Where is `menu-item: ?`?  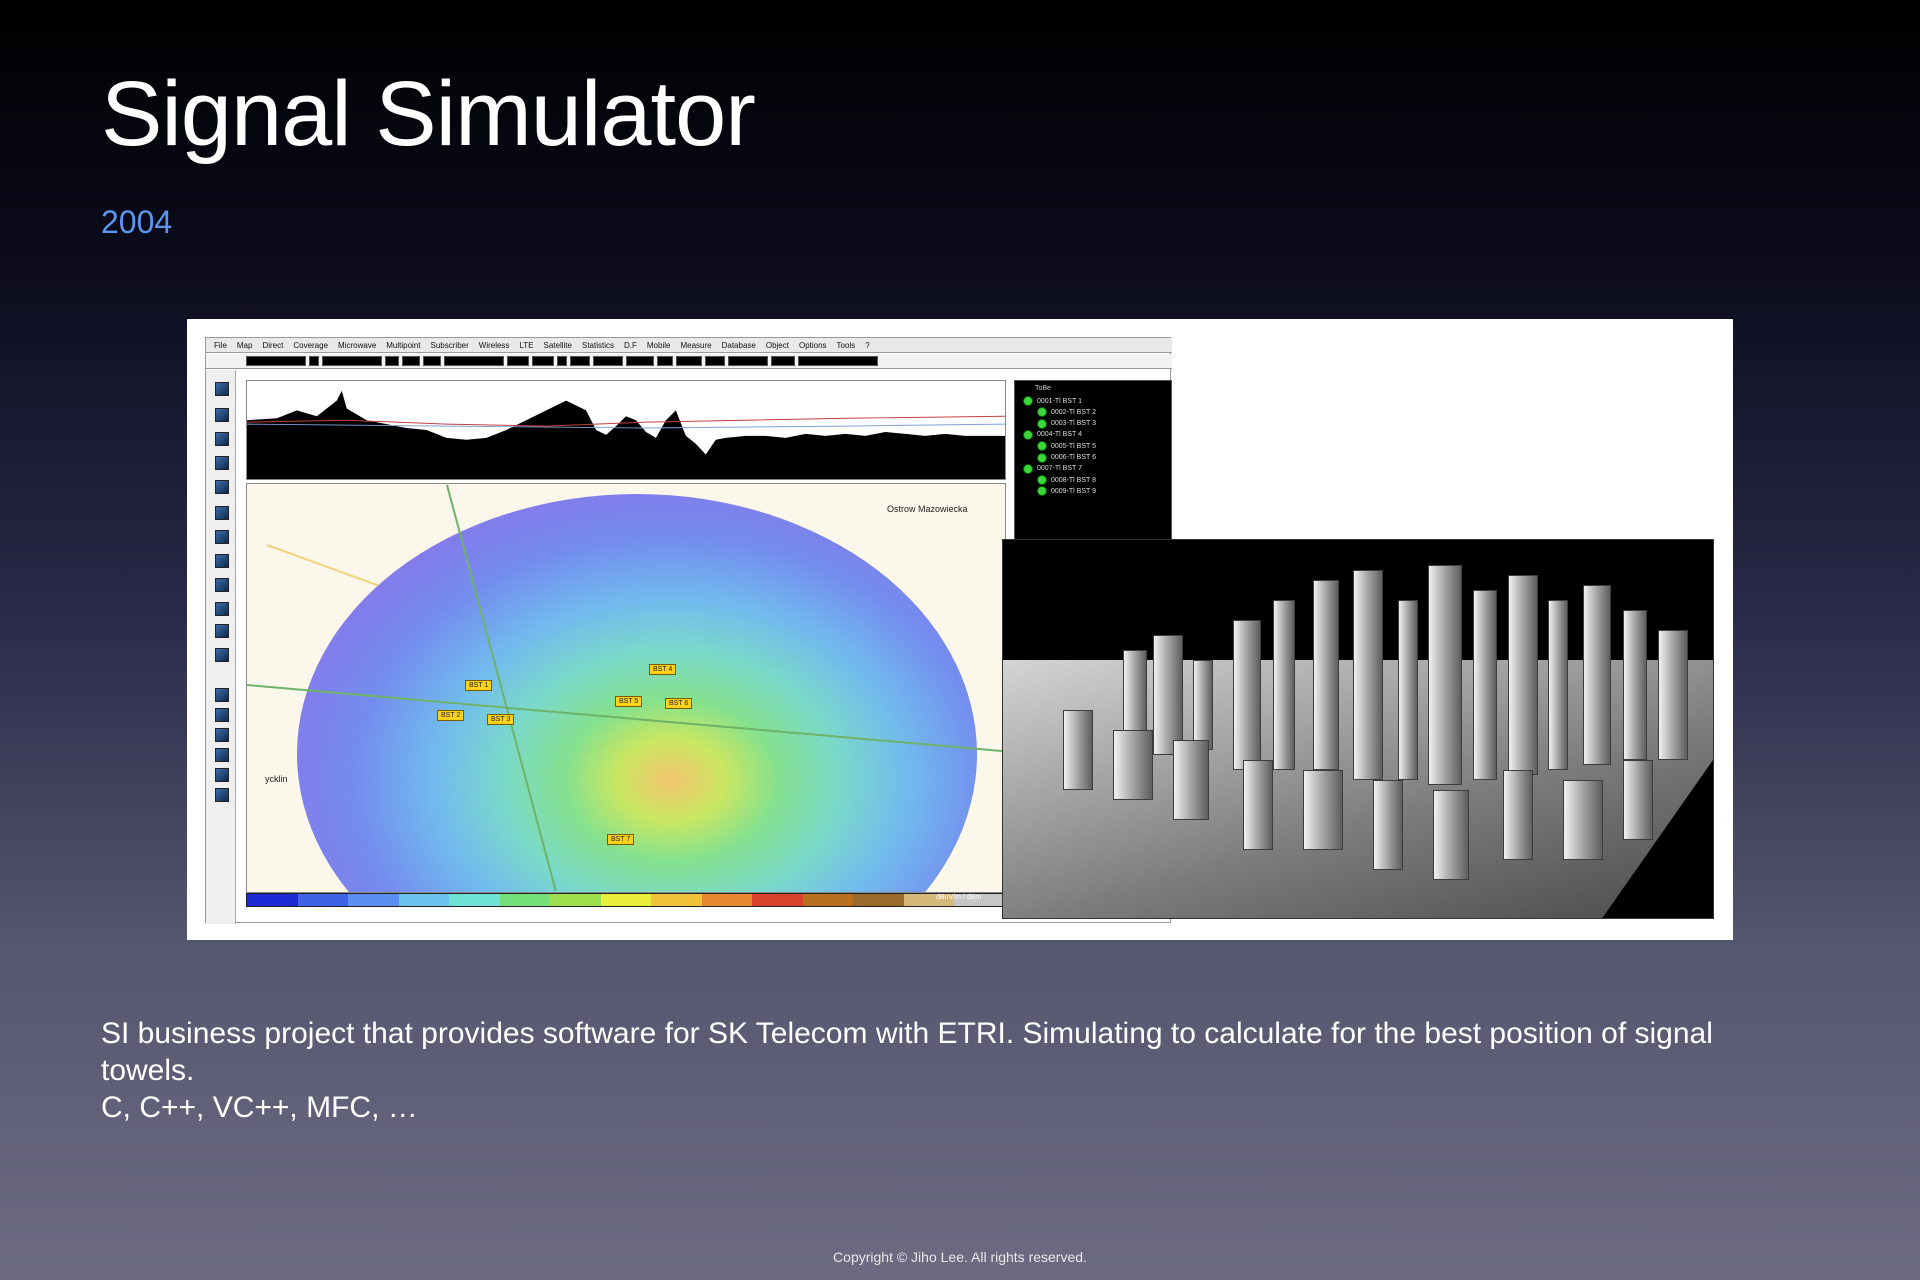 menu-item: ? is located at coordinates (867, 345).